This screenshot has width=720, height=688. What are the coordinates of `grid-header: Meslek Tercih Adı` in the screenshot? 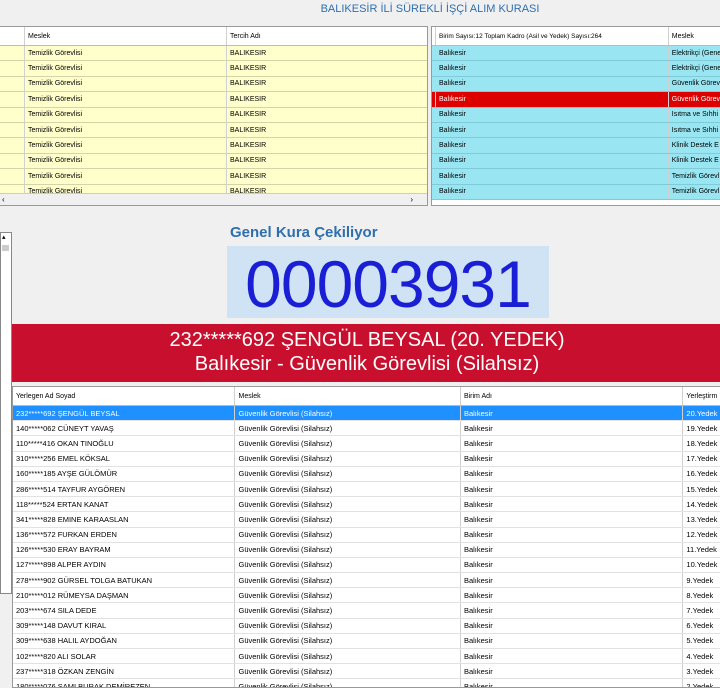 It's located at (213, 36).